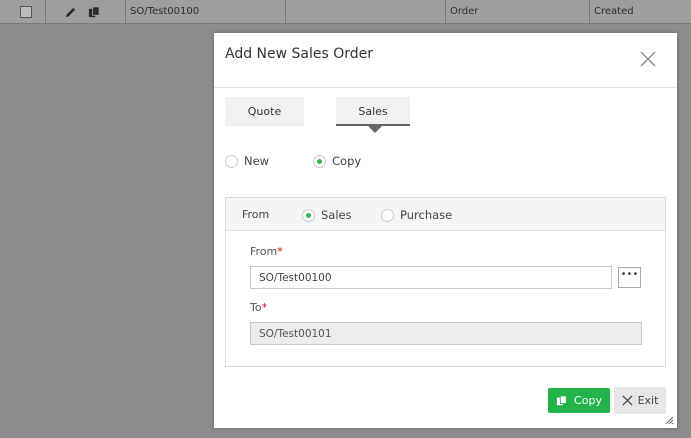 This screenshot has width=691, height=438. I want to click on row-type: Order, so click(518, 12).